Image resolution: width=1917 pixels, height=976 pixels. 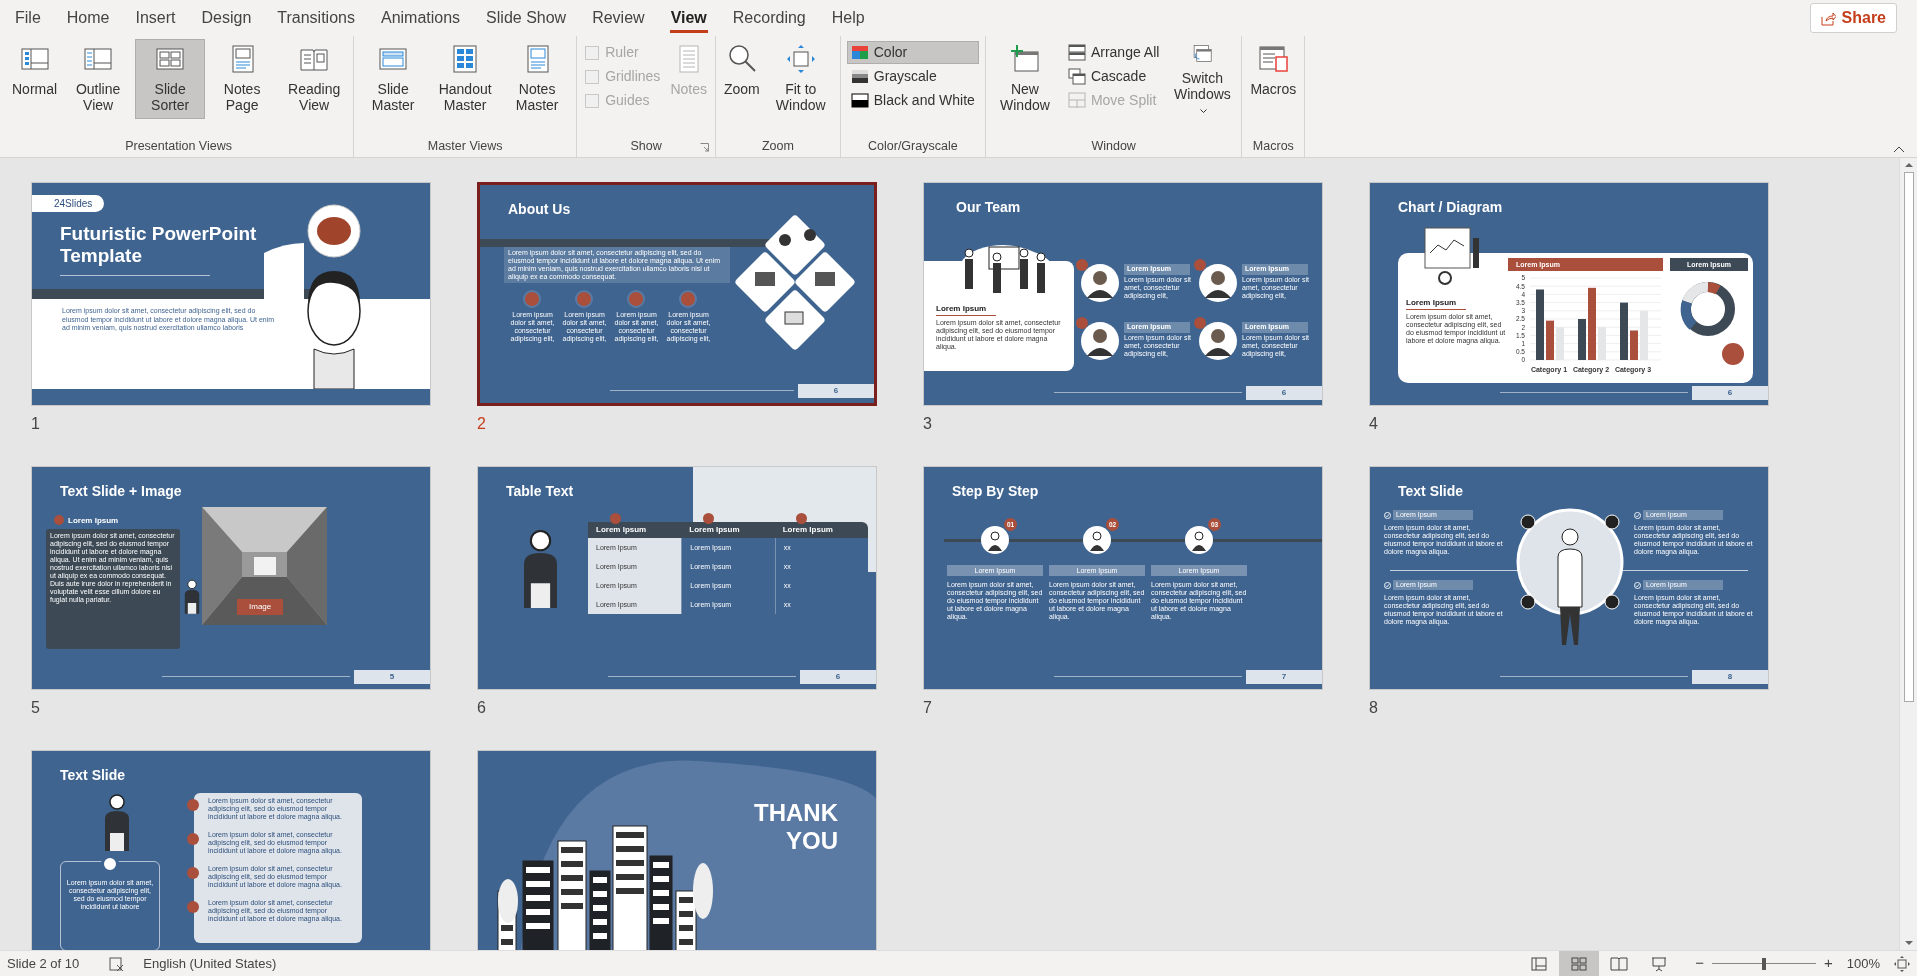 I want to click on slide-title: Table Text, so click(x=540, y=491).